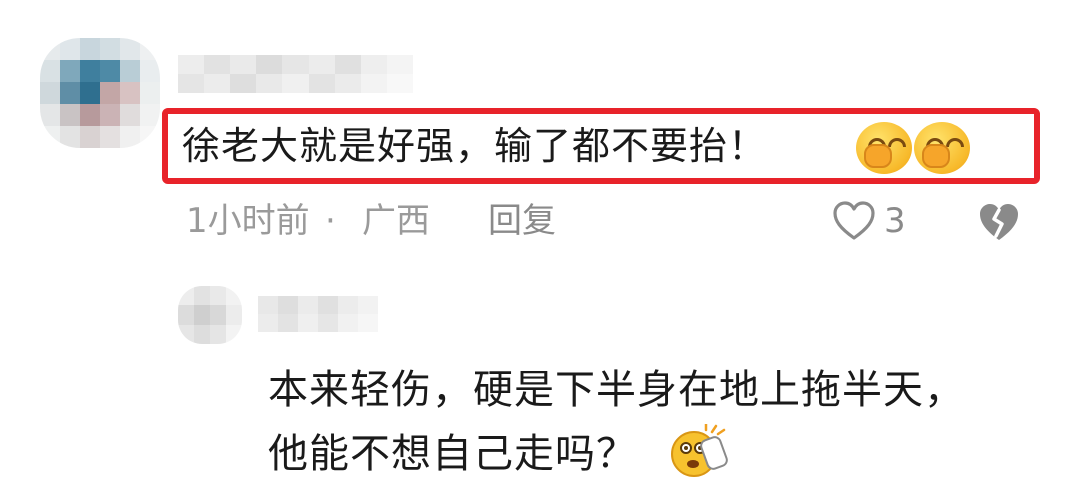  Describe the element at coordinates (100, 93) in the screenshot. I see `avatar-main-commenter` at that location.